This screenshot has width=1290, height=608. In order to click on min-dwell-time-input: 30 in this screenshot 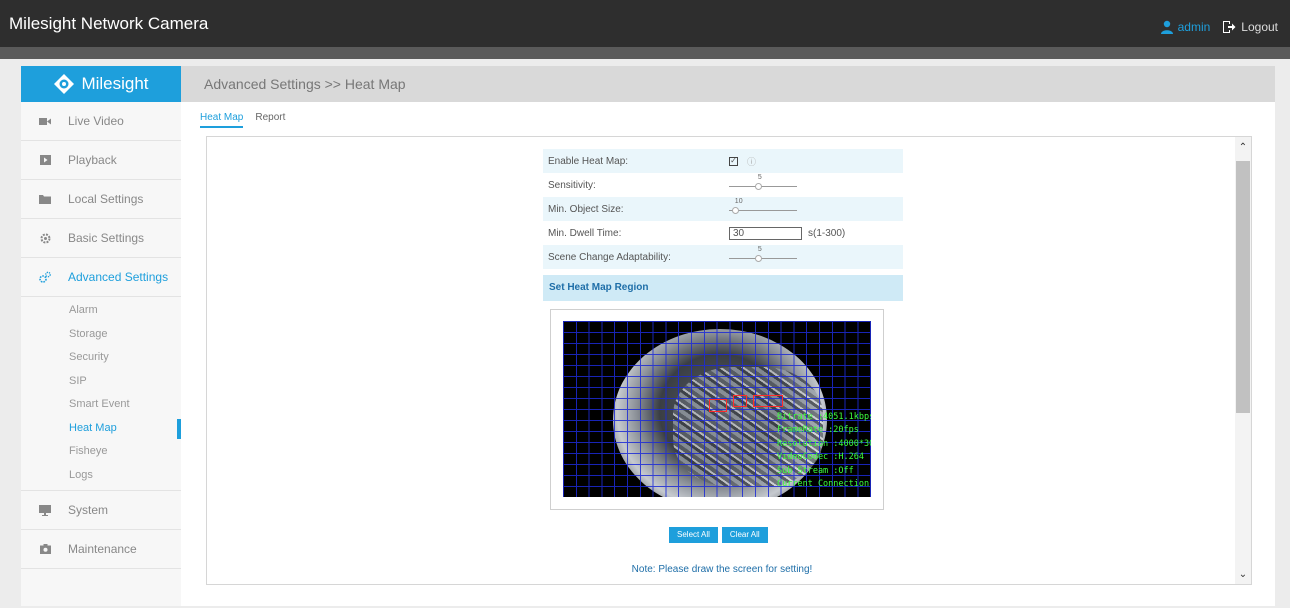, I will do `click(765, 233)`.